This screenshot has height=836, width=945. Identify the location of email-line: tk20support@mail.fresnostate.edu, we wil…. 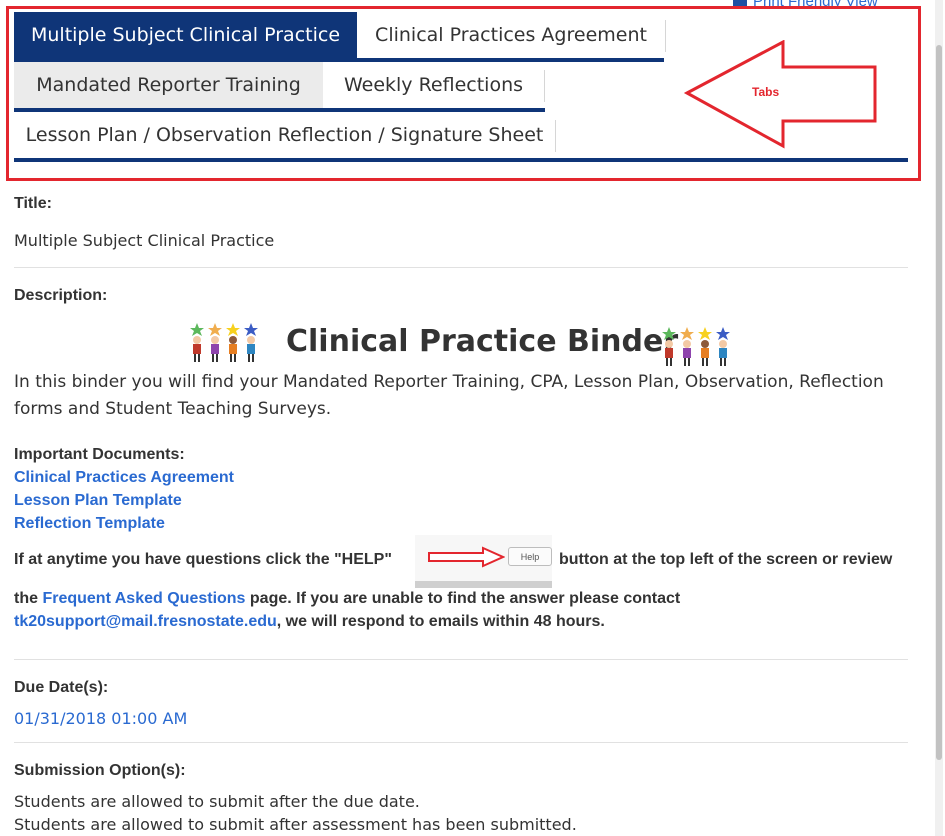
(309, 622).